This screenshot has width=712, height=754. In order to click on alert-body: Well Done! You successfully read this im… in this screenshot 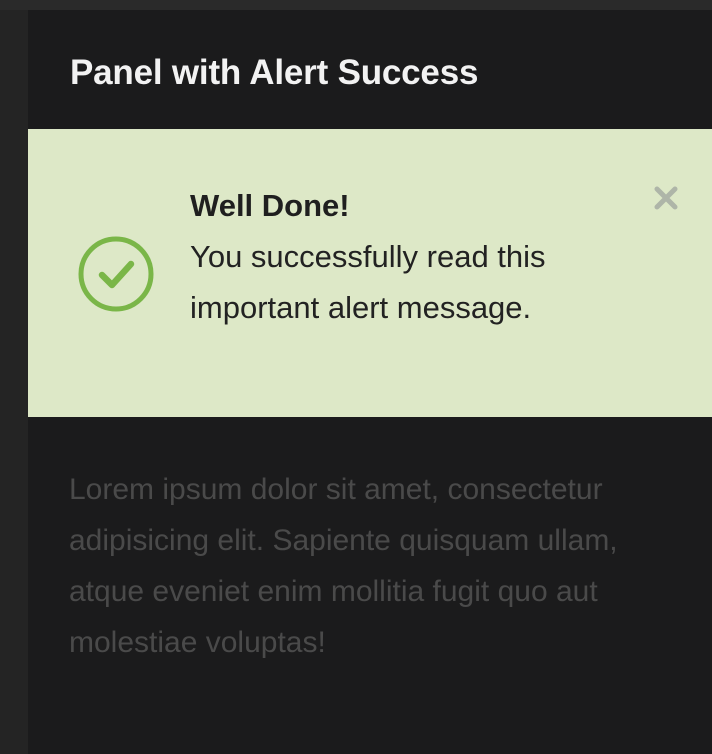, I will do `click(370, 256)`.